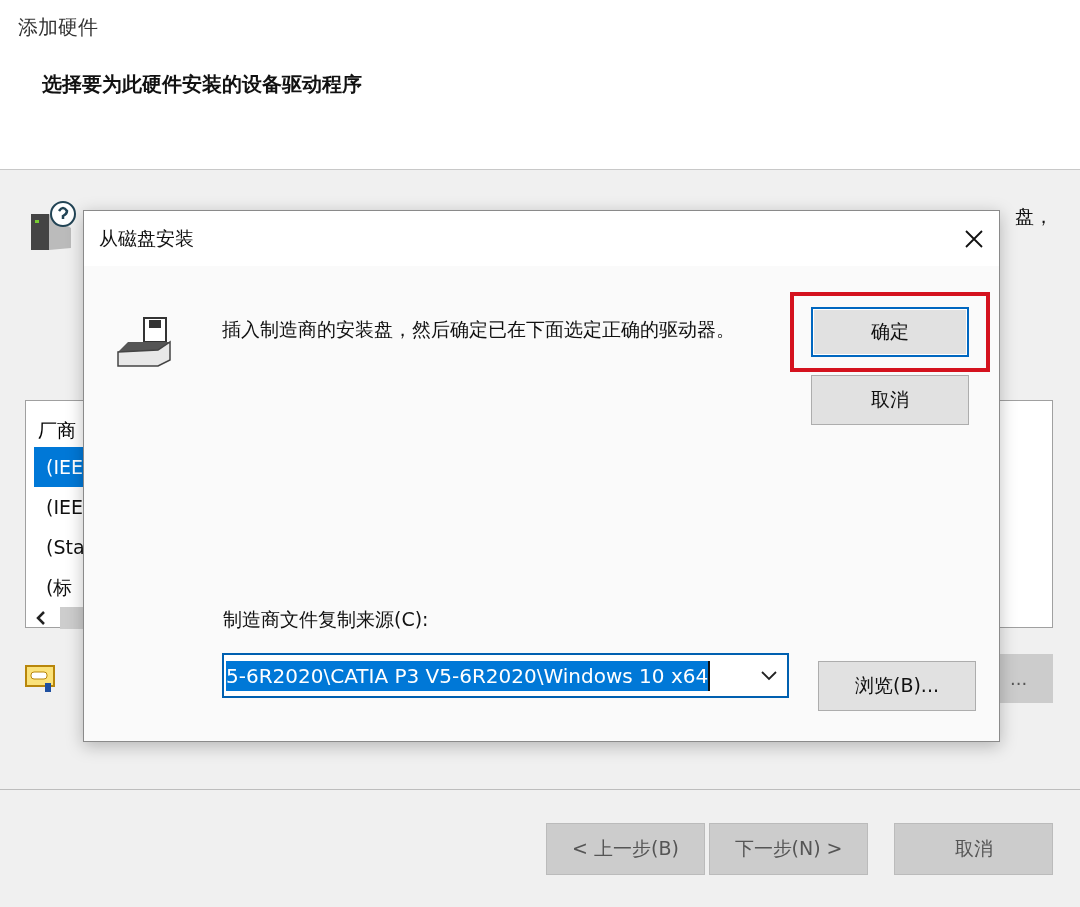 The height and width of the screenshot is (907, 1080). What do you see at coordinates (889, 332) in the screenshot?
I see `dialog-button: 确定` at bounding box center [889, 332].